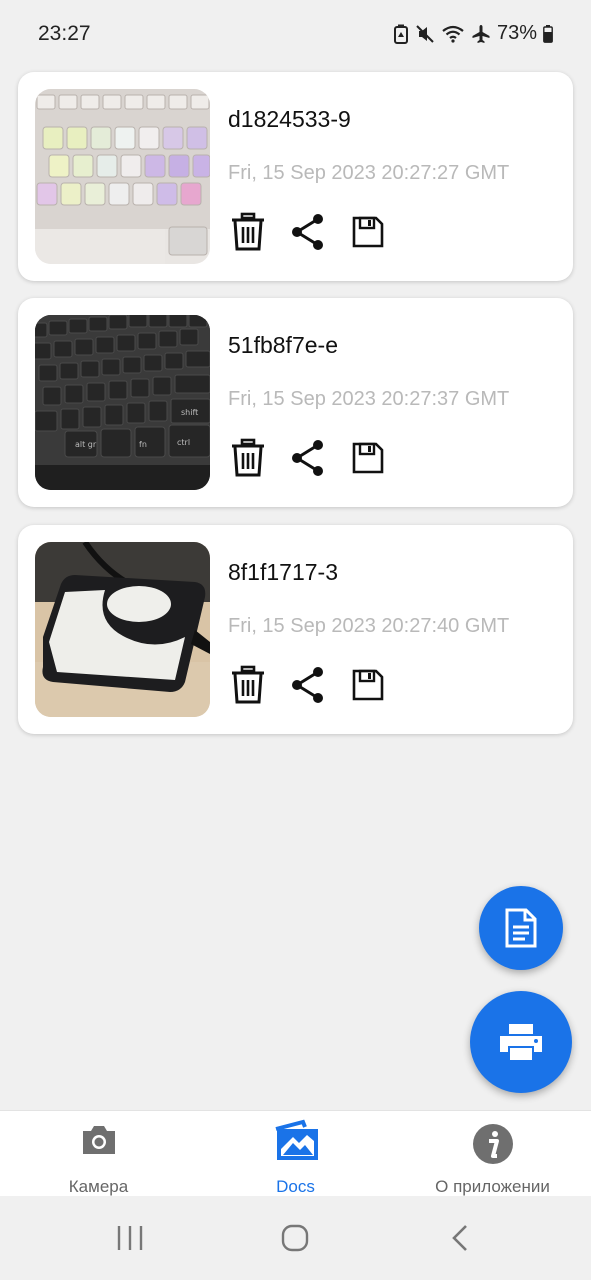 The image size is (591, 1280). Describe the element at coordinates (283, 345) in the screenshot. I see `document-name: 51fb8f7e-e` at that location.